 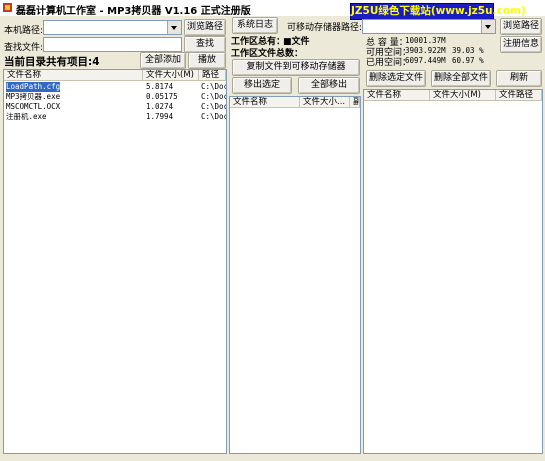 I want to click on row-name: 注册机.exe, so click(x=26, y=116).